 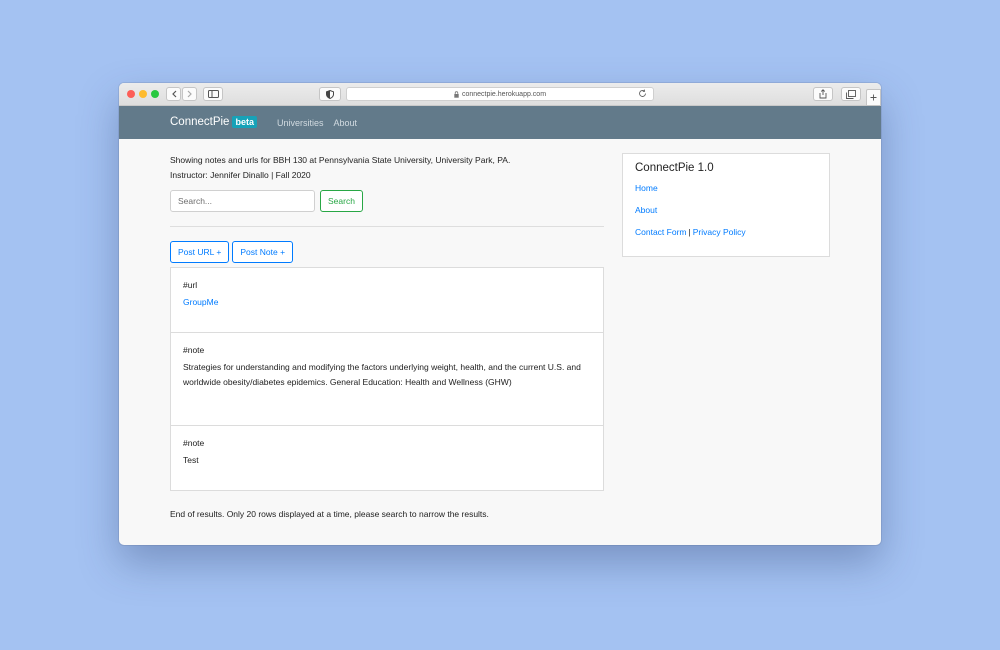 I want to click on brand-name: ConnectPie, so click(x=199, y=123).